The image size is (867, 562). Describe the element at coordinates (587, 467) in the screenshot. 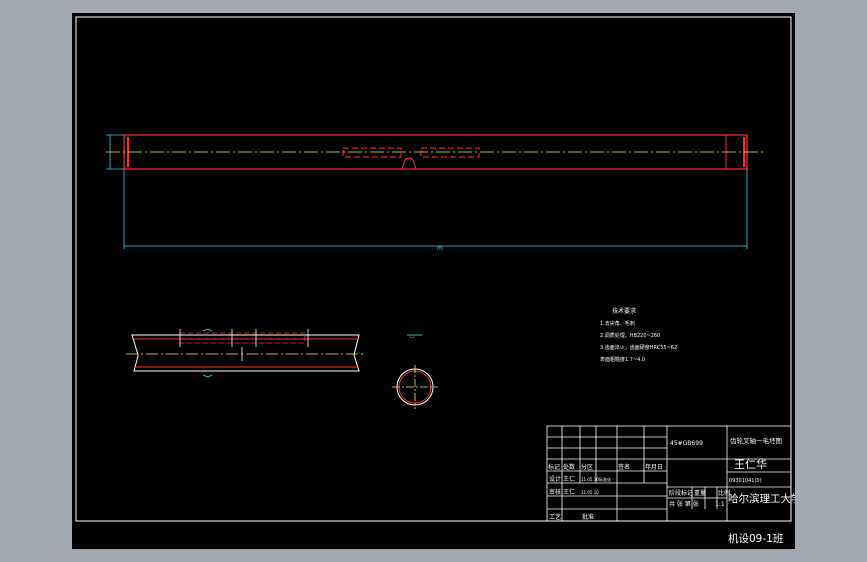

I see `row-label: 分区` at that location.